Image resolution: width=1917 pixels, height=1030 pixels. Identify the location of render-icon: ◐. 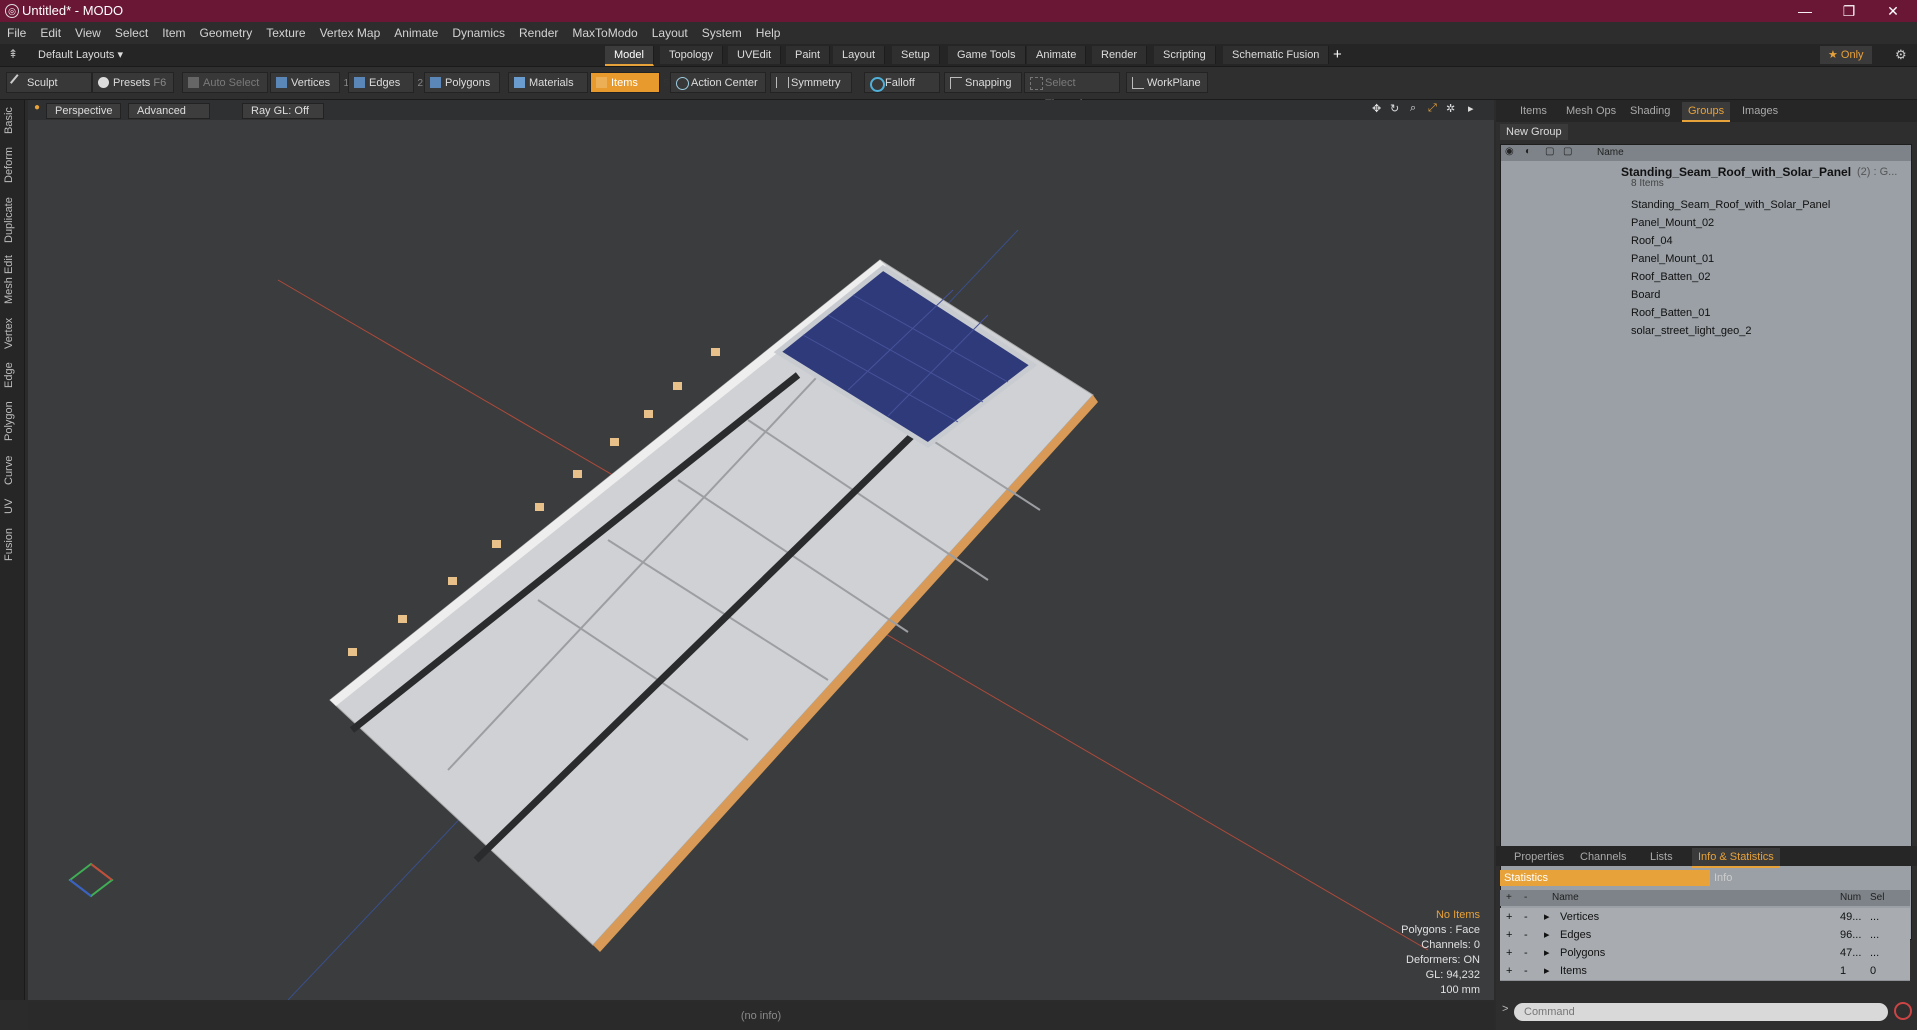
(1528, 151).